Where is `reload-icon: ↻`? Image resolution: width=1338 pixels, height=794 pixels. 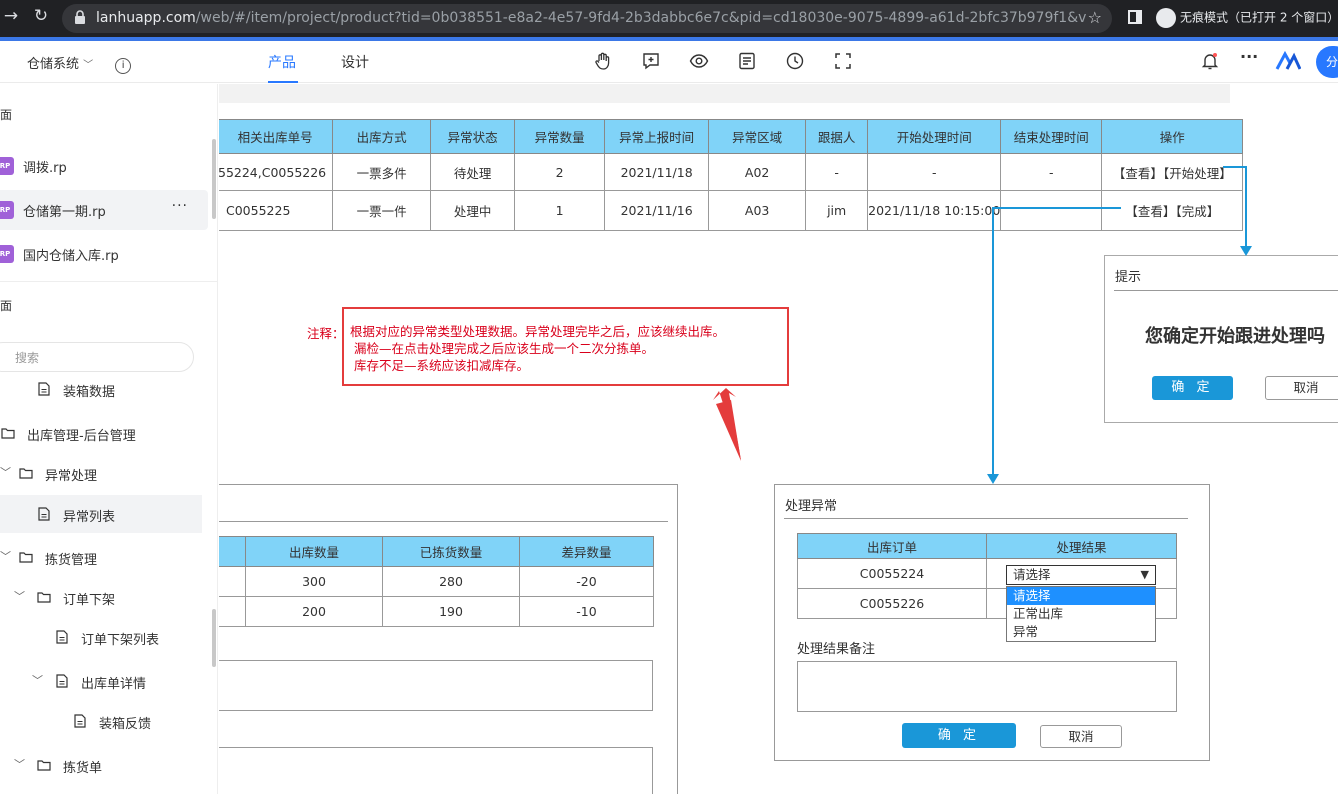 reload-icon: ↻ is located at coordinates (41, 16).